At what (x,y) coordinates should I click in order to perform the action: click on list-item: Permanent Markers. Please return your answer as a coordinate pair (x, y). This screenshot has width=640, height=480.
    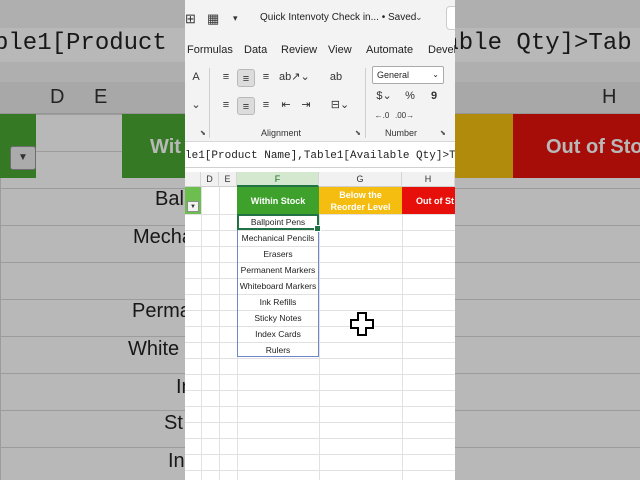
    Looking at the image, I should click on (278, 270).